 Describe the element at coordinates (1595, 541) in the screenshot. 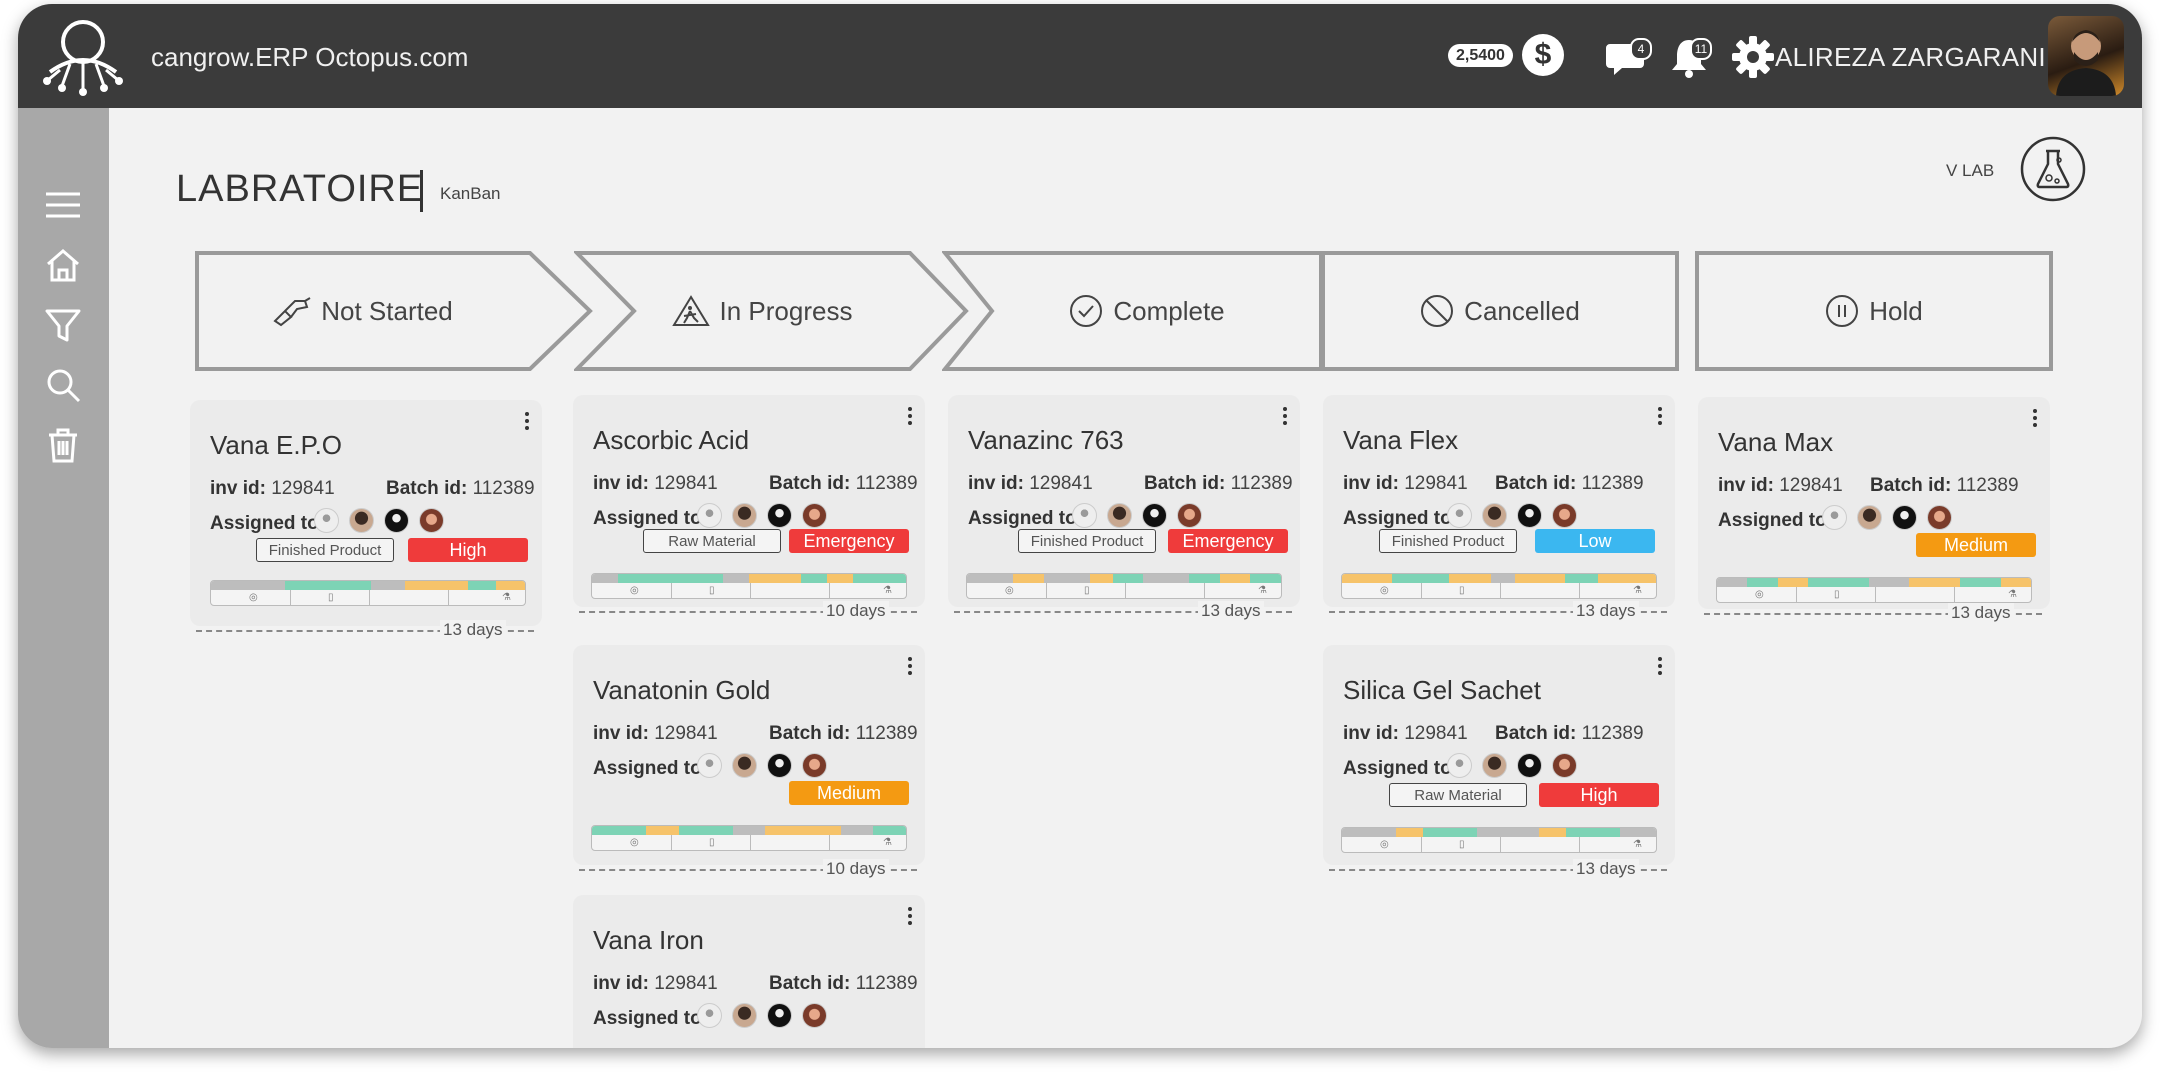

I see `priority-tag: Low` at that location.